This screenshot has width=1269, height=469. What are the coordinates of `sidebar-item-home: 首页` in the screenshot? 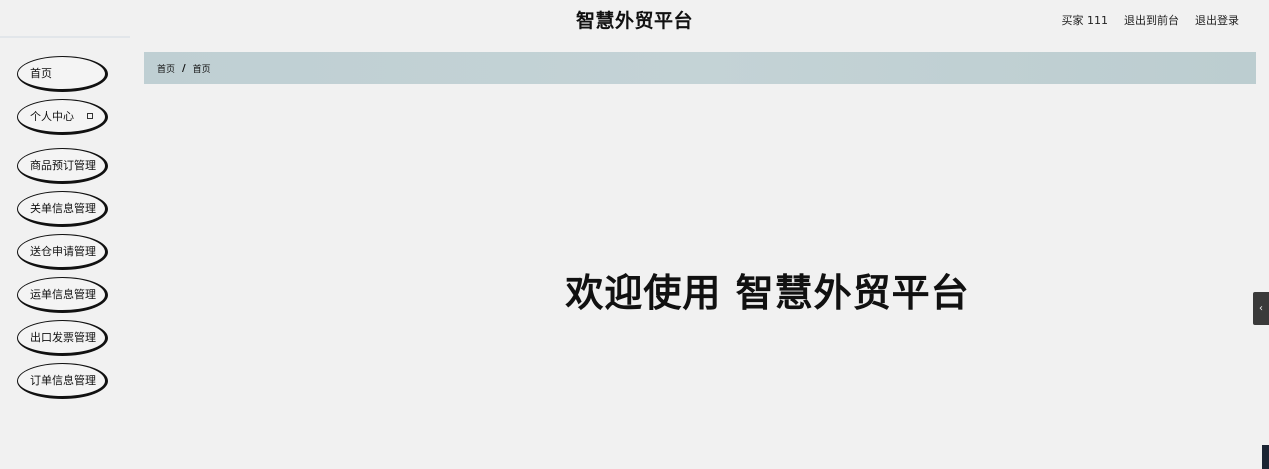 It's located at (62, 74).